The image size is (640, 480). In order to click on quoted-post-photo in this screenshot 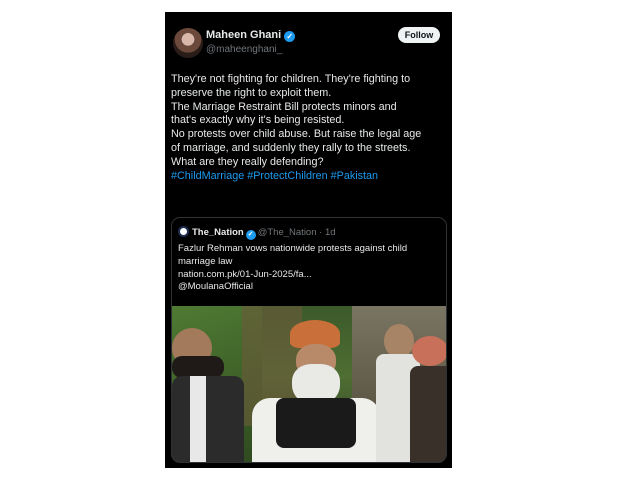, I will do `click(309, 384)`.